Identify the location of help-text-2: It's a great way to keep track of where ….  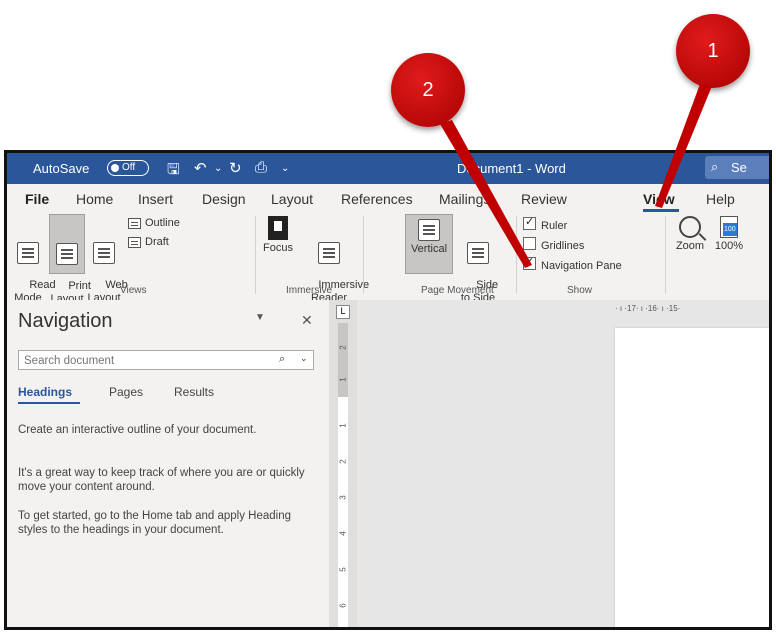
(161, 480).